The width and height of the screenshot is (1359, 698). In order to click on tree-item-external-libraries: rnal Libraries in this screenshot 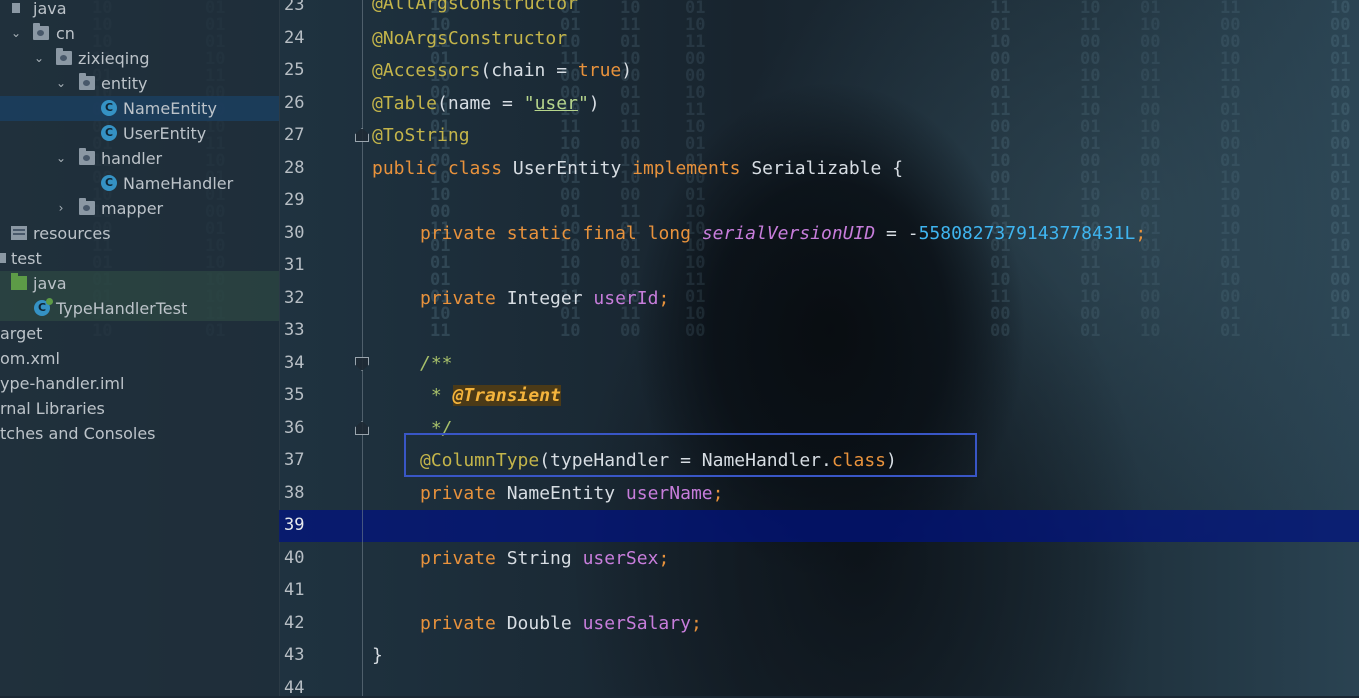, I will do `click(139, 408)`.